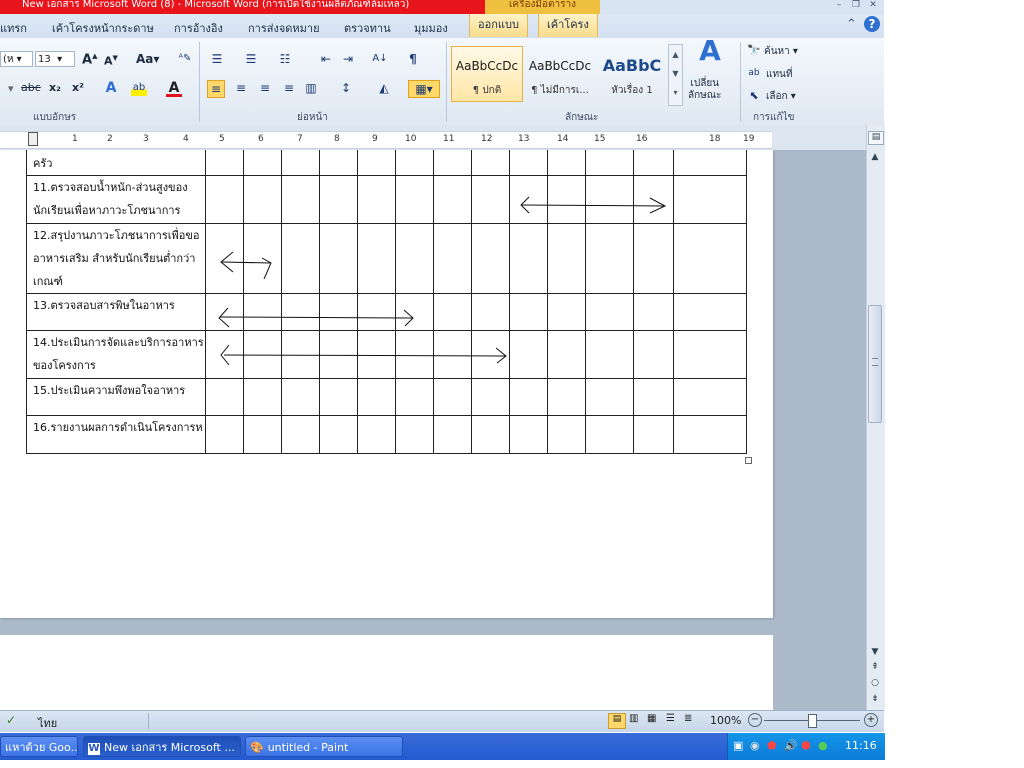 This screenshot has width=1024, height=768. What do you see at coordinates (651, 718) in the screenshot?
I see `web-layout-icon: ▦` at bounding box center [651, 718].